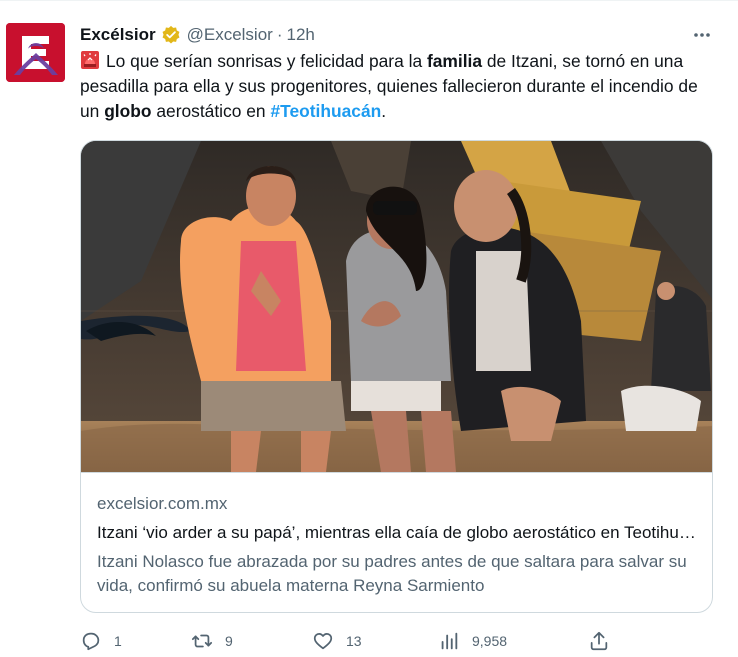 The width and height of the screenshot is (738, 657). Describe the element at coordinates (454, 61) in the screenshot. I see `tweet-text-bold-familia: familia` at that location.